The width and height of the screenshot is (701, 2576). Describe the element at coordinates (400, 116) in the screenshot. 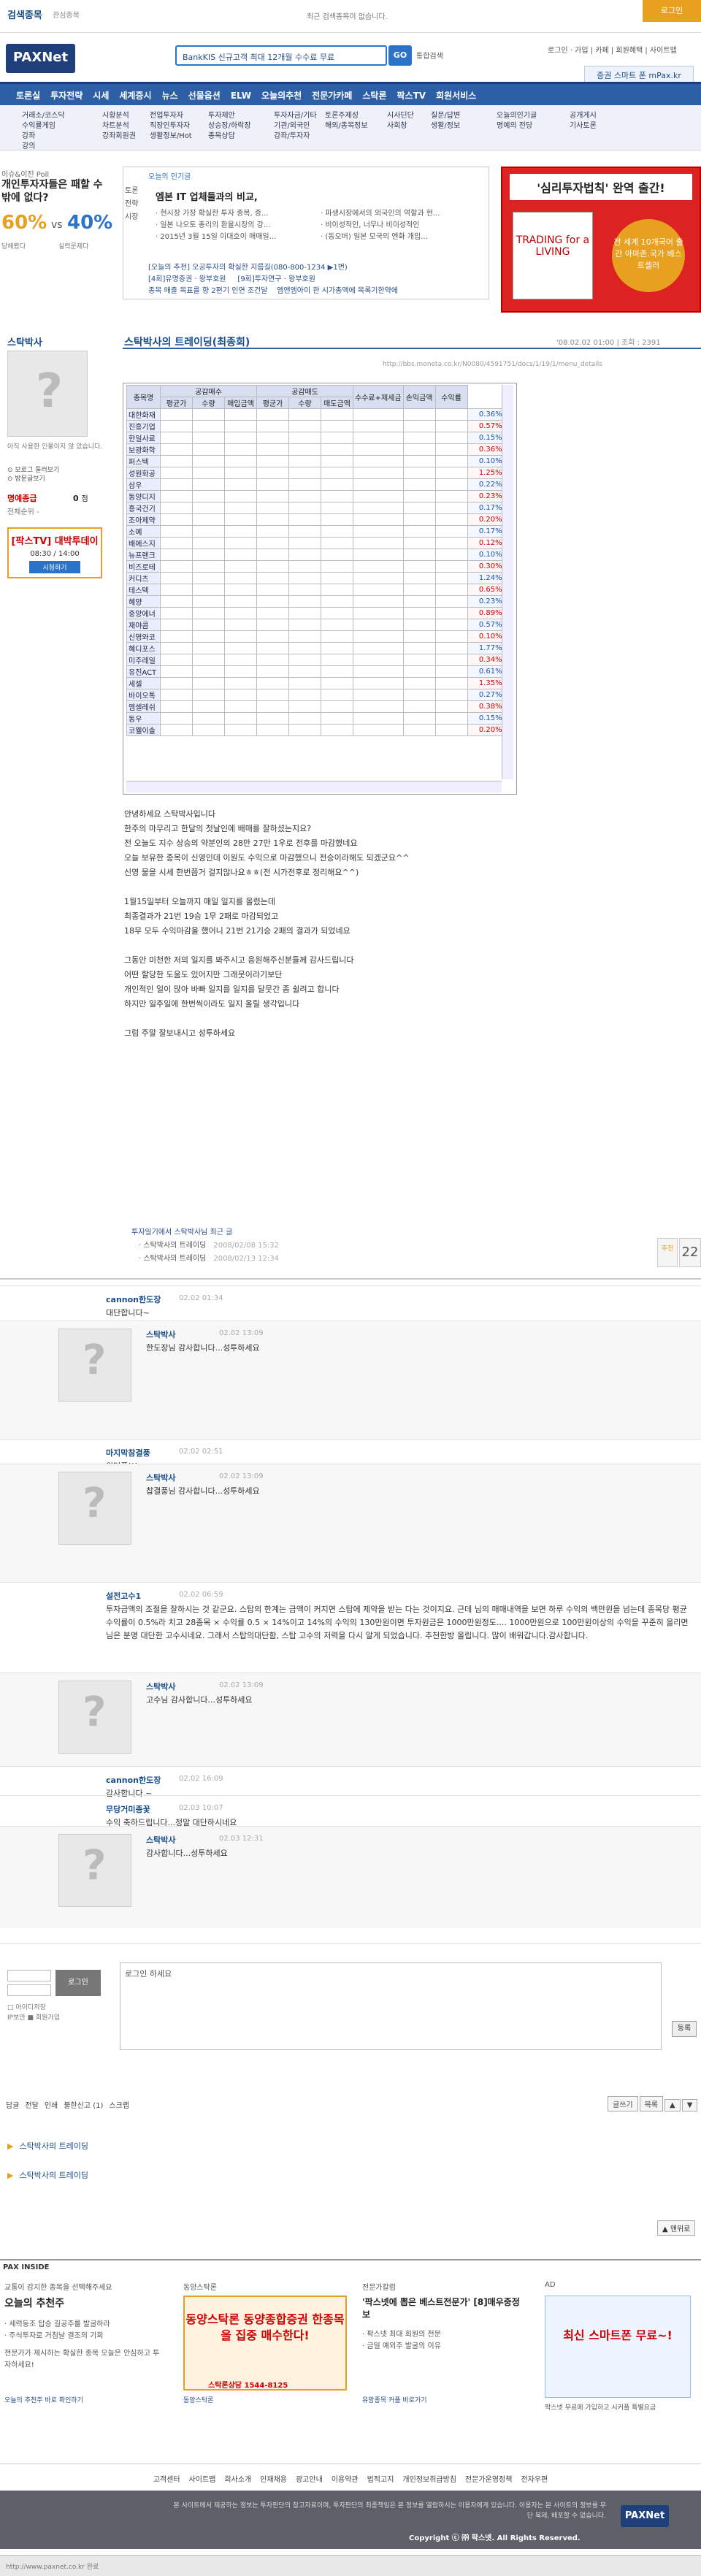

I see `subnav-link: 시사딘단` at that location.